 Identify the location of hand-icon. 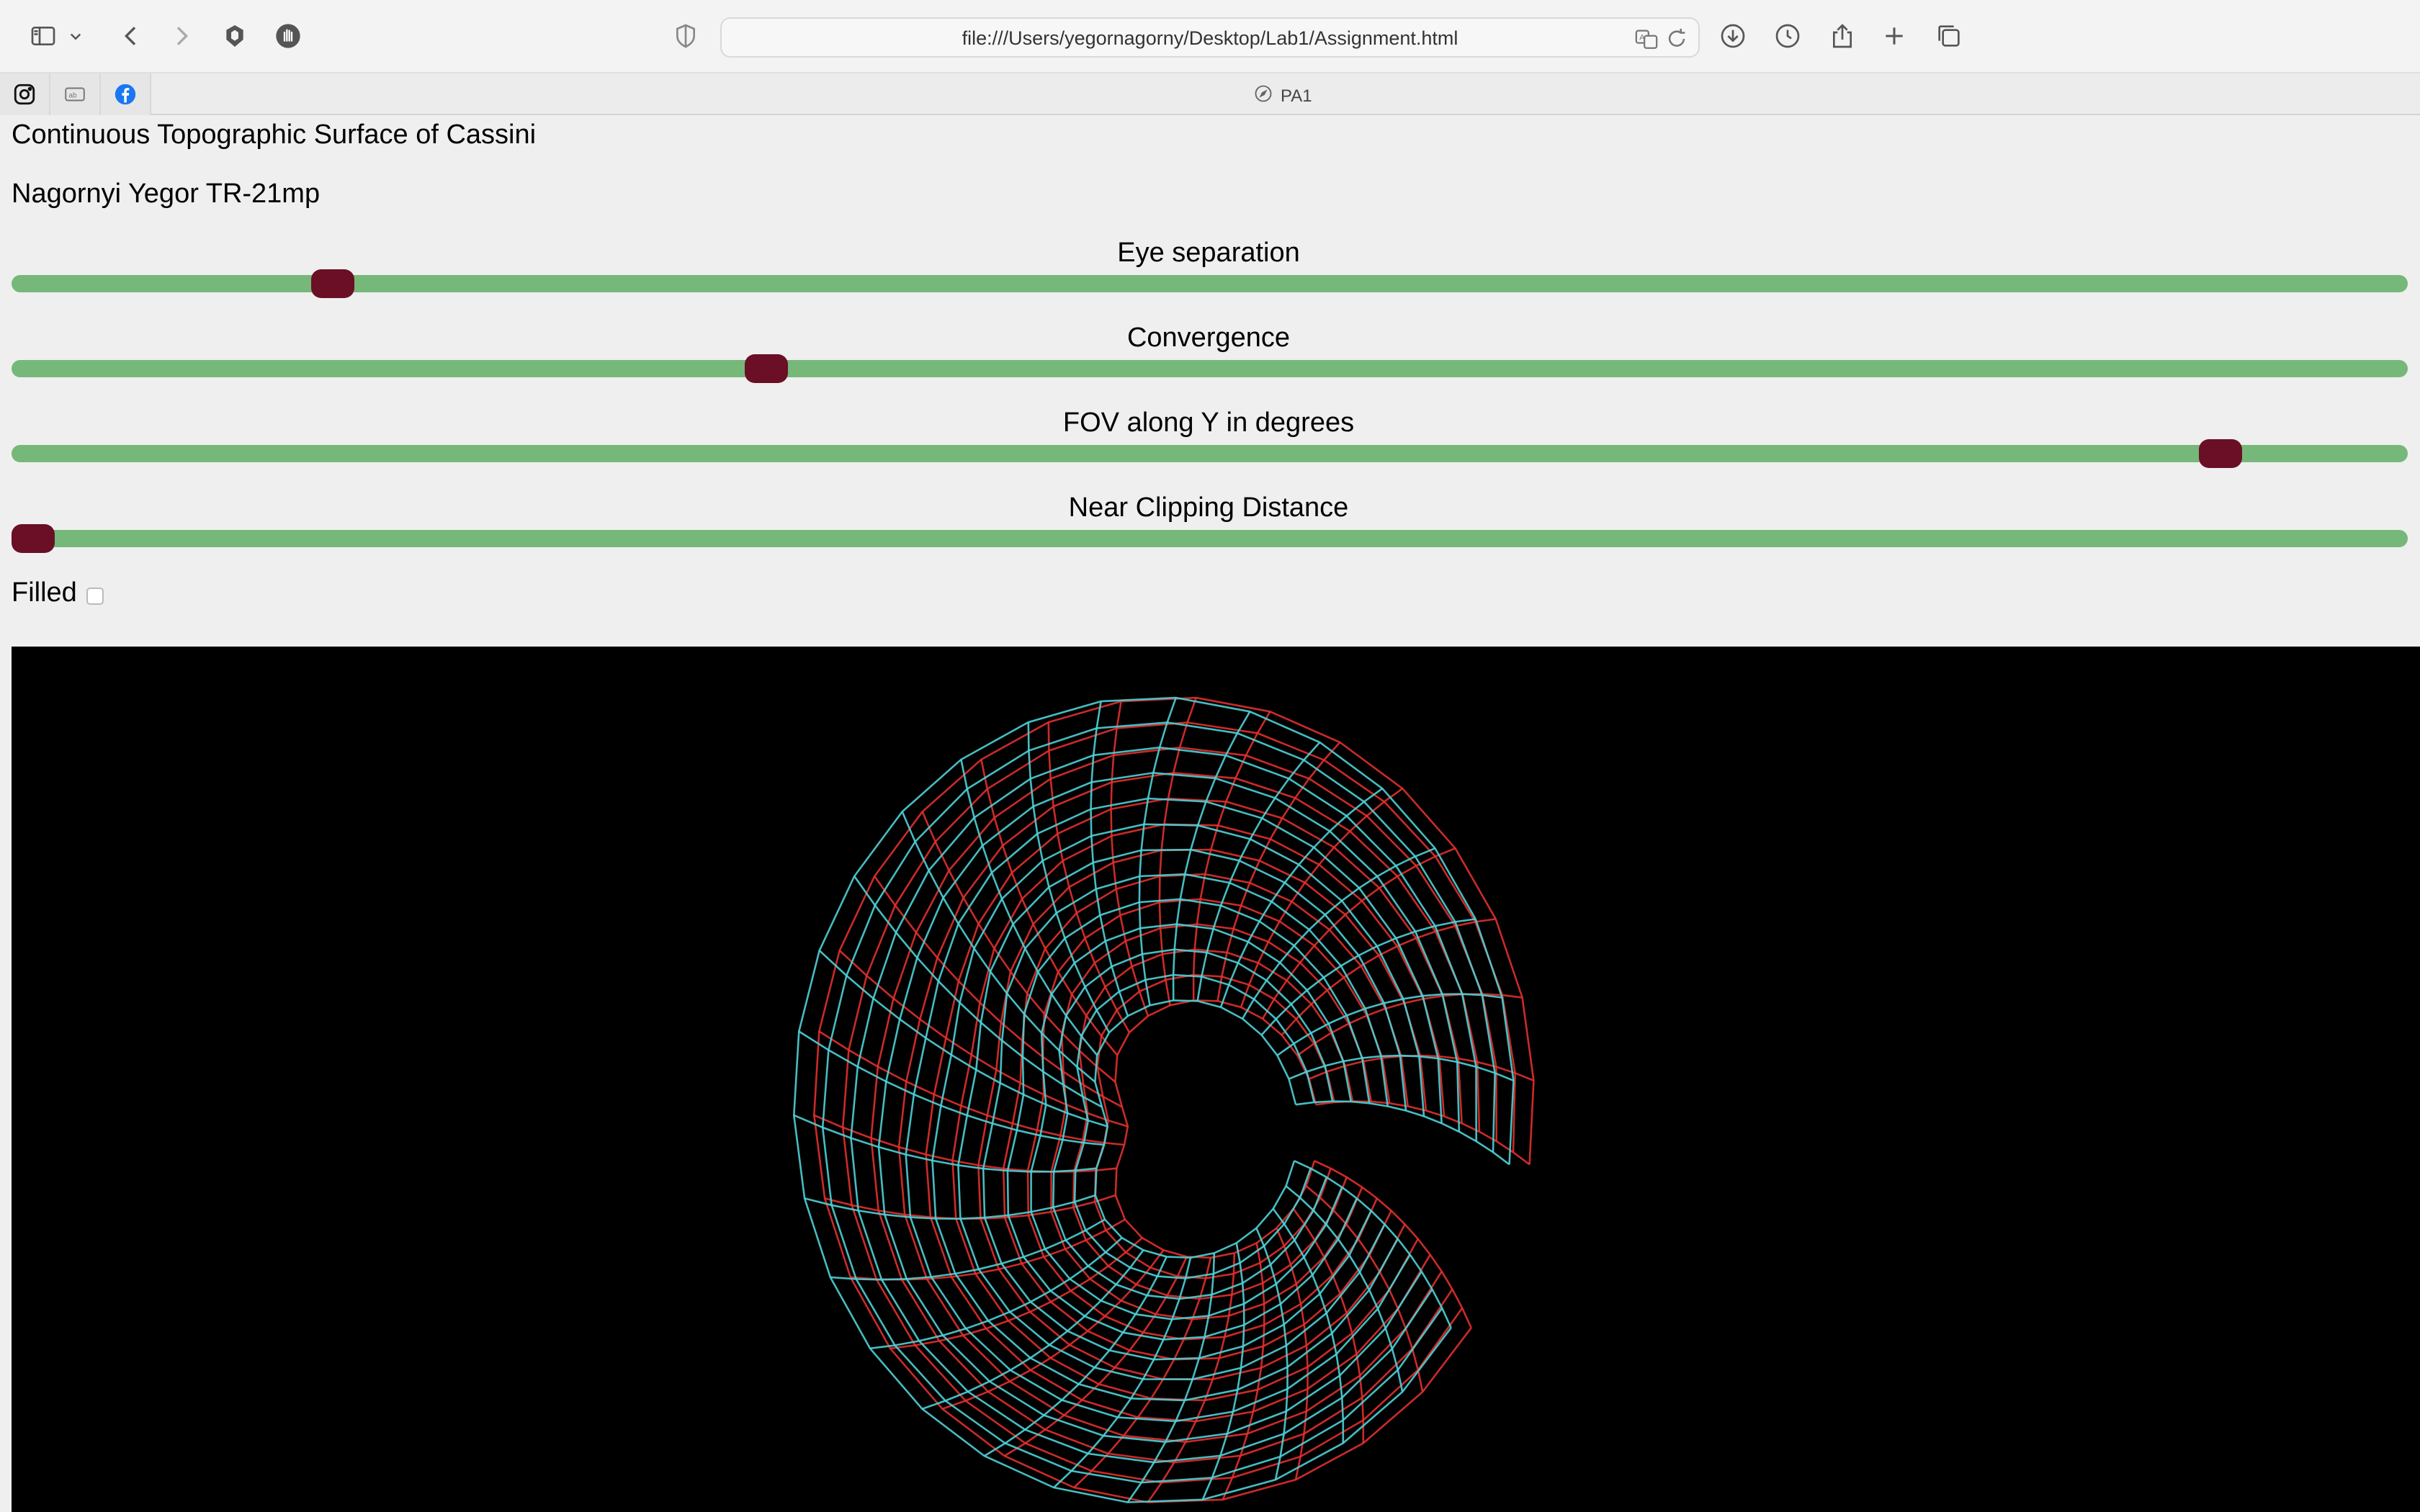
(288, 36).